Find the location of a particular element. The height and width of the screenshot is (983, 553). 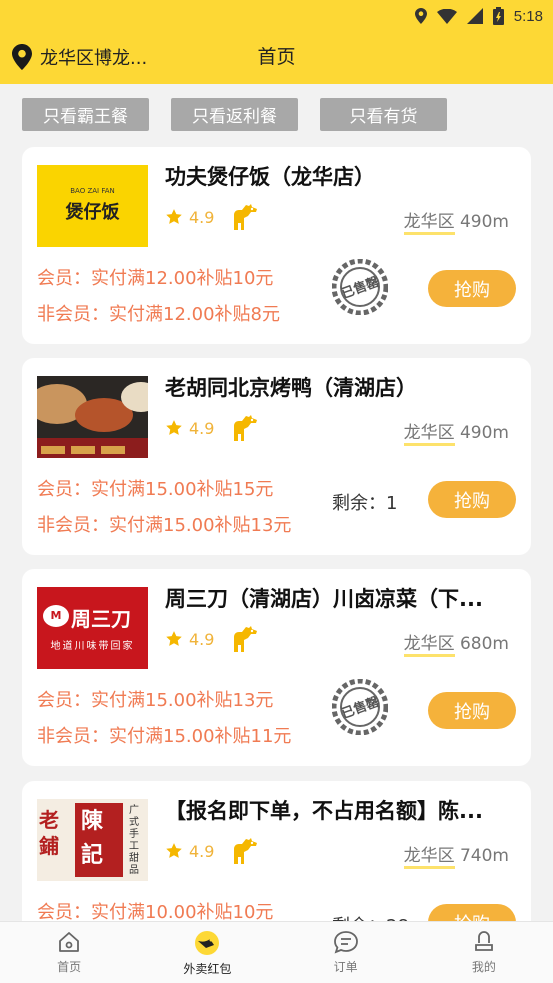

bottom-nav: 首页 外卖红包 订单 我的 is located at coordinates (276, 952).